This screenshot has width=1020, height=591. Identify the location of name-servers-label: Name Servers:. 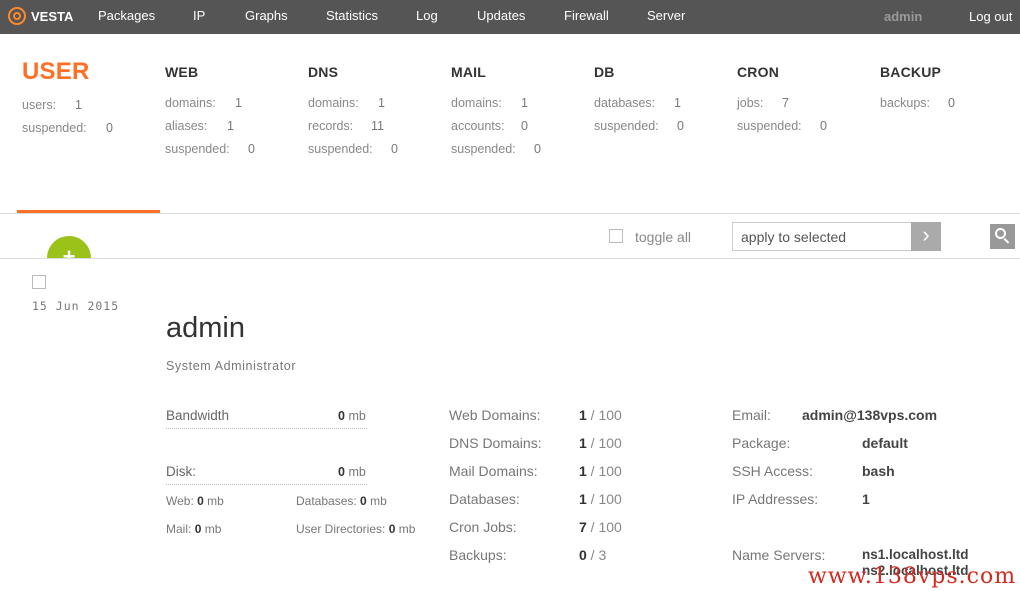
(779, 555).